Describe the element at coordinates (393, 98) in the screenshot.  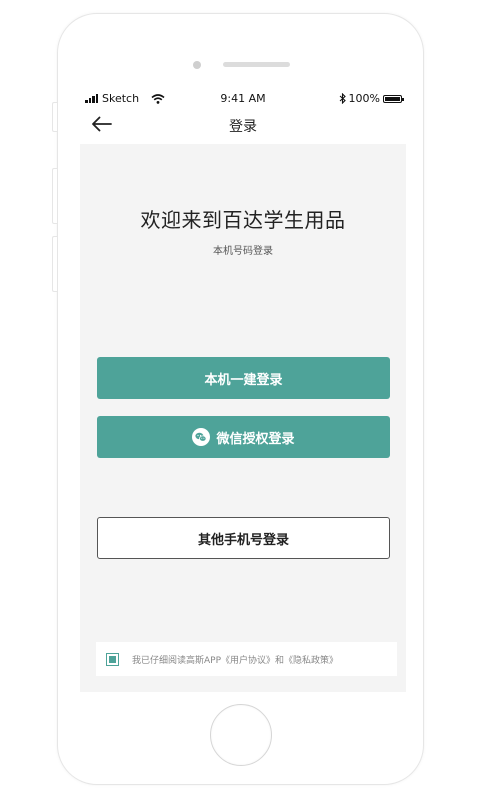
I see `battery-icon` at that location.